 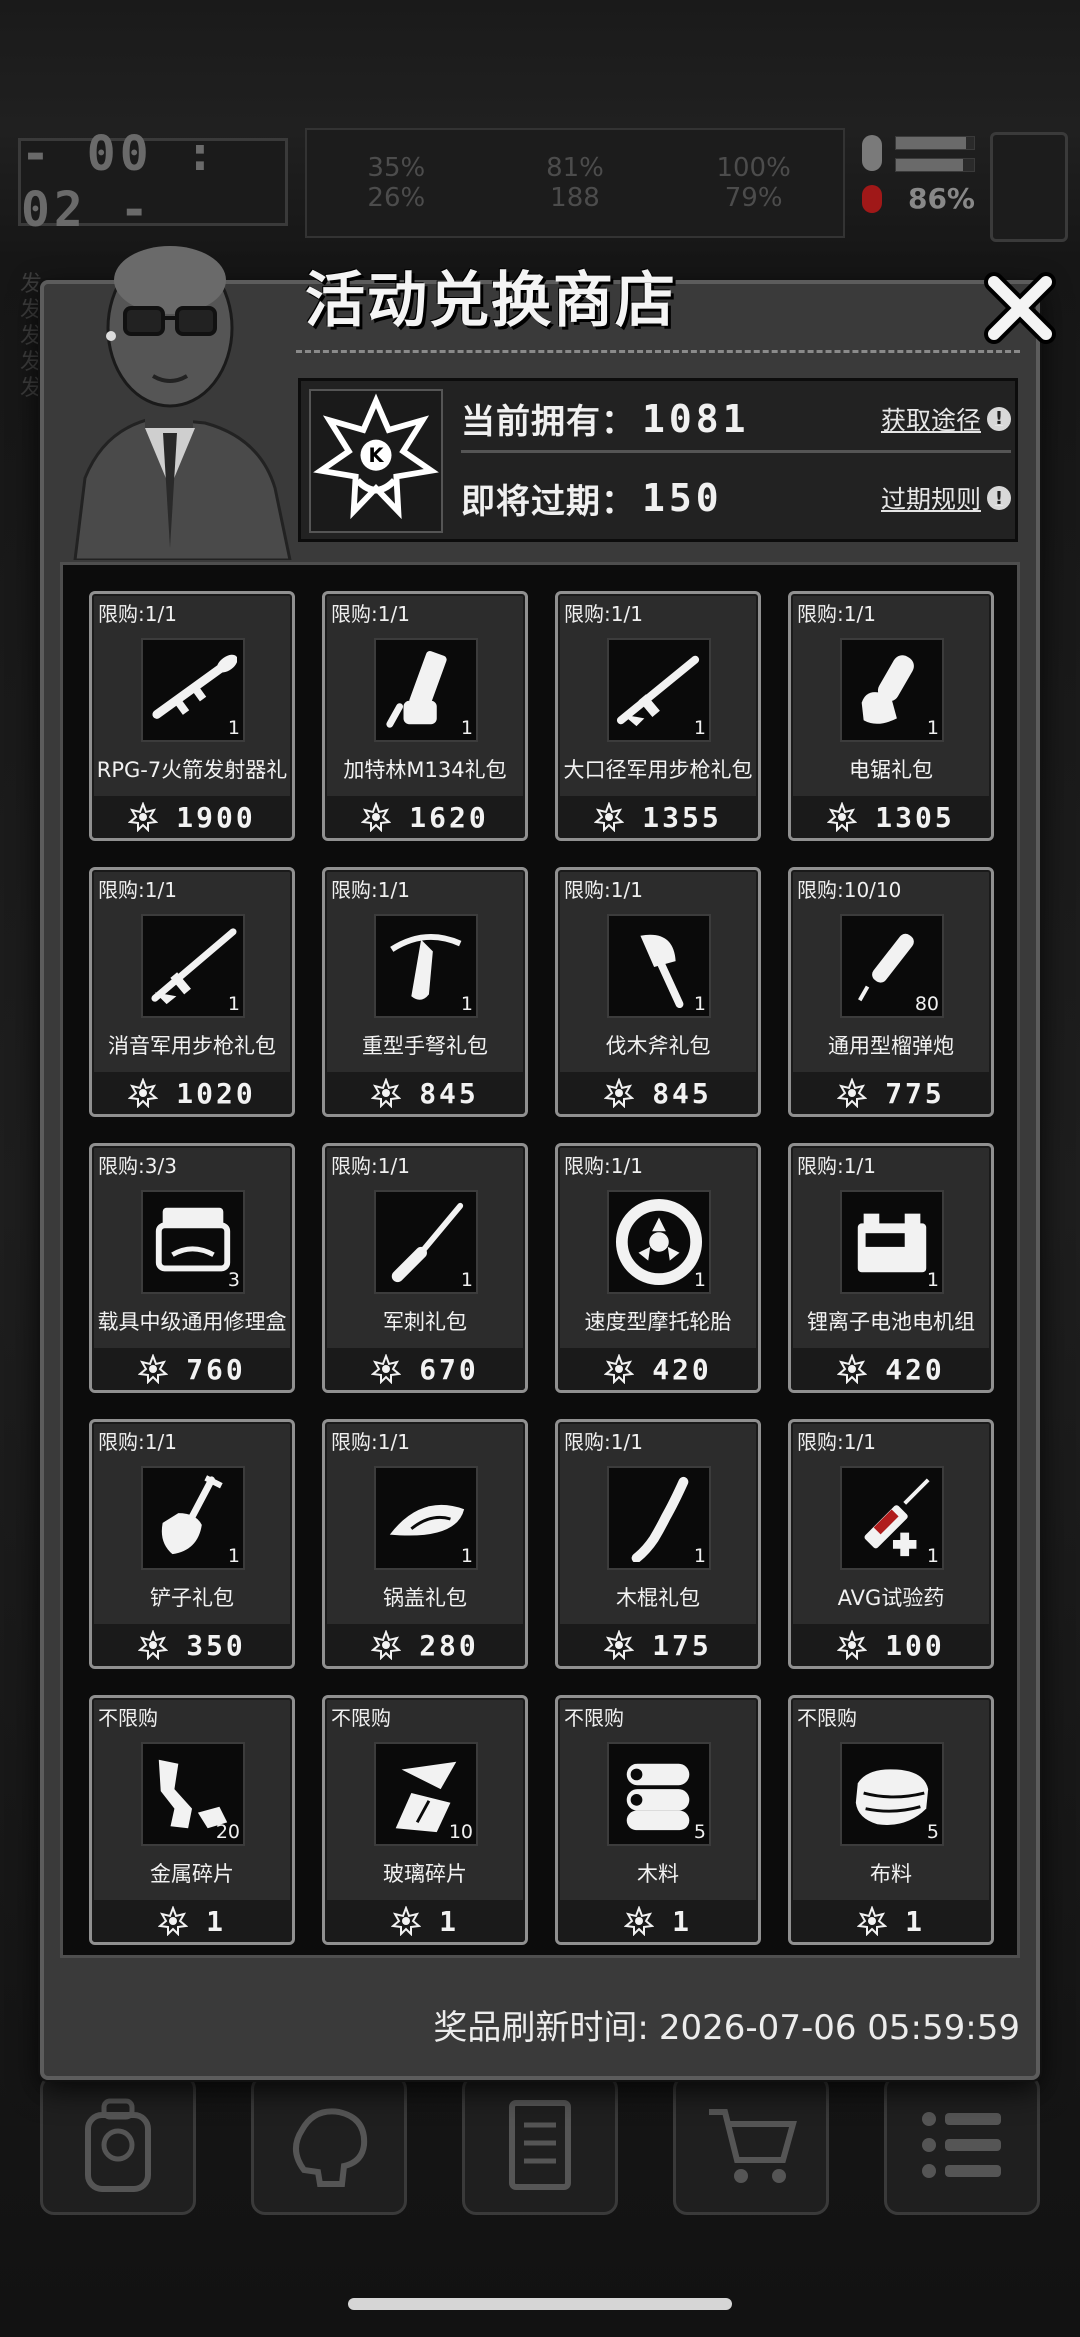 I want to click on shop-item-card: 限购:1/1 1 电锯礼包 1305, so click(x=891, y=716).